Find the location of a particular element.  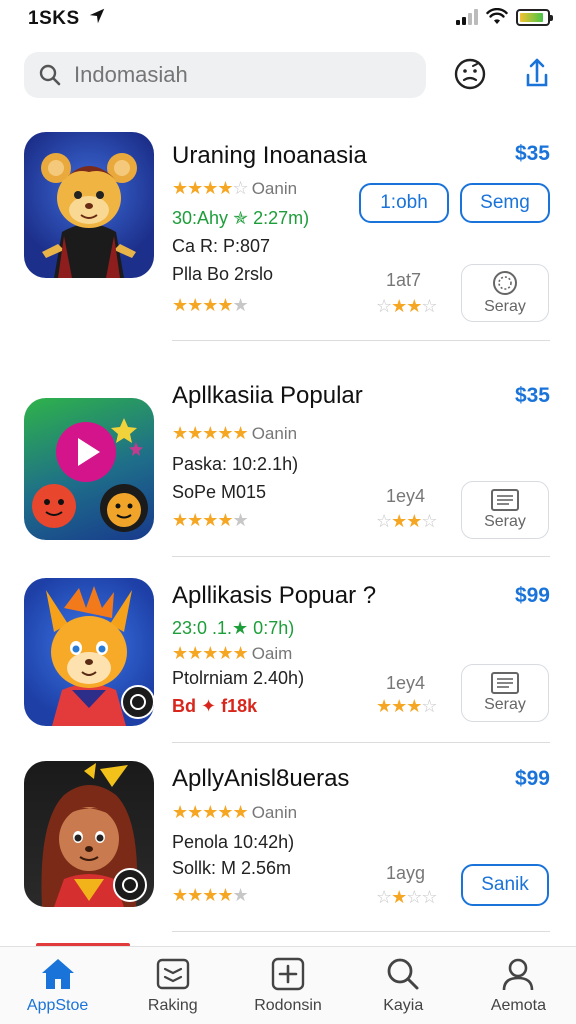

tab-aemota: Aemota is located at coordinates (518, 985).